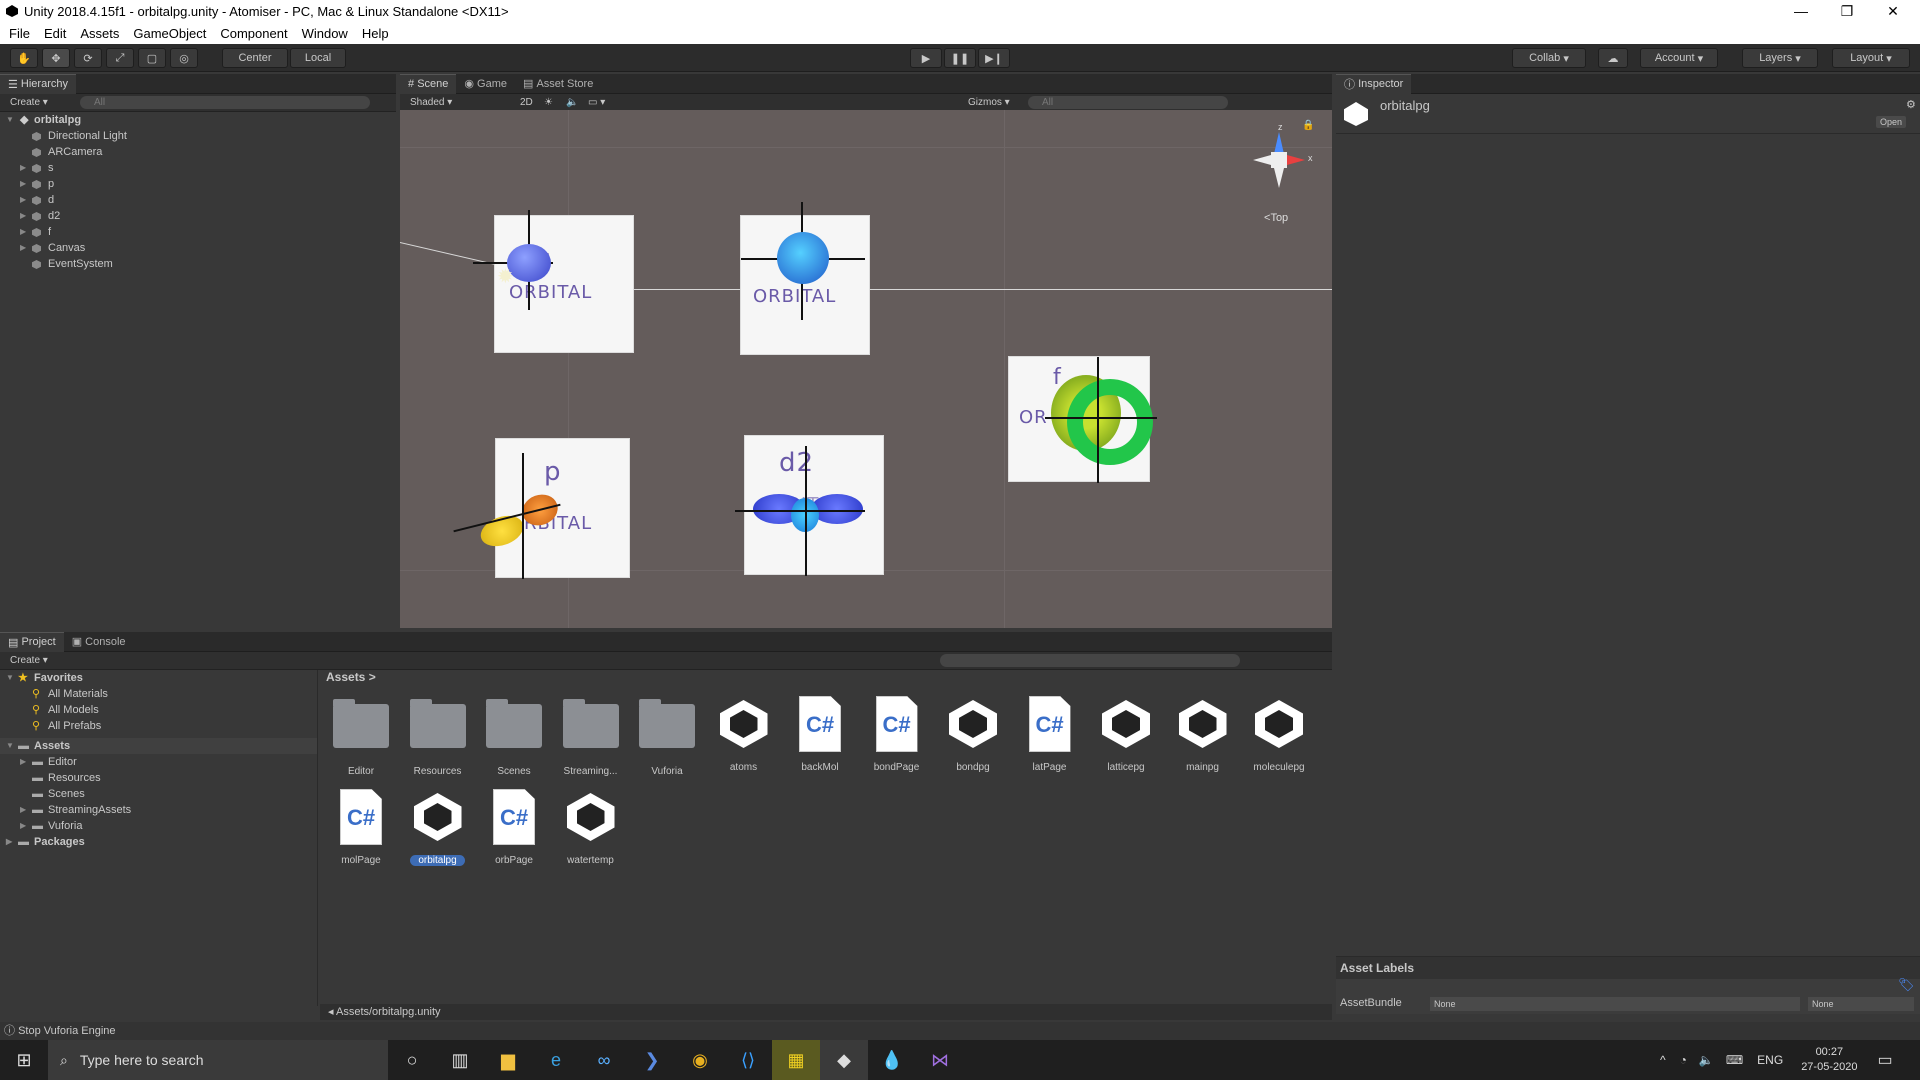 The width and height of the screenshot is (1920, 1080). Describe the element at coordinates (198, 200) in the screenshot. I see `hierarchy-item: ▶ d` at that location.